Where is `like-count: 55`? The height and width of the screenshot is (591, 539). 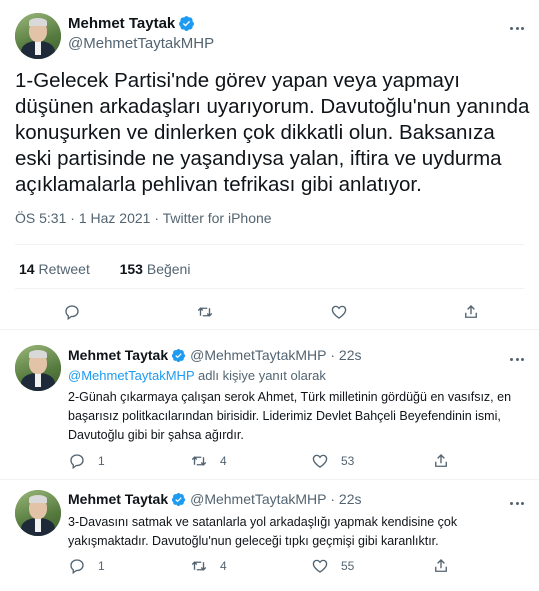
like-count: 55 is located at coordinates (348, 566).